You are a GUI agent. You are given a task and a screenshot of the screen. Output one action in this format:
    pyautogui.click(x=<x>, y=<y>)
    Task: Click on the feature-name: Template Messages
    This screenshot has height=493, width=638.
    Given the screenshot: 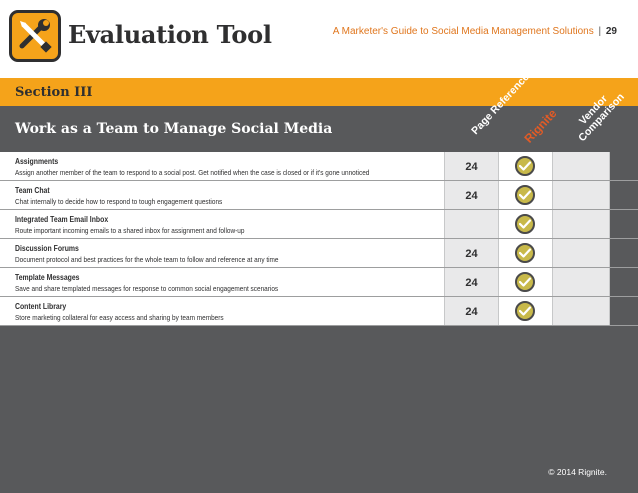 What is the action you would take?
    pyautogui.click(x=47, y=277)
    